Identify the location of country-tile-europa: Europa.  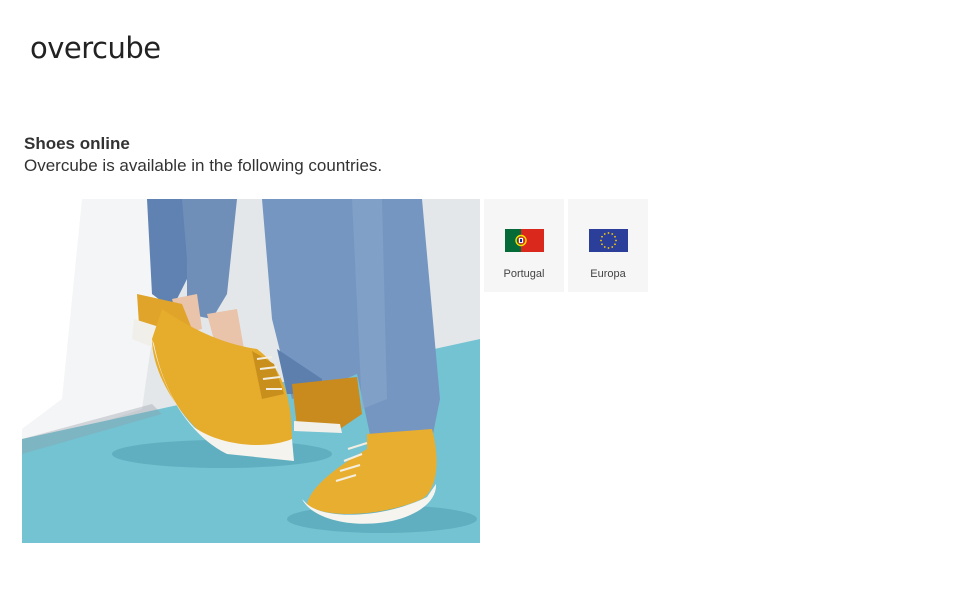
(608, 245).